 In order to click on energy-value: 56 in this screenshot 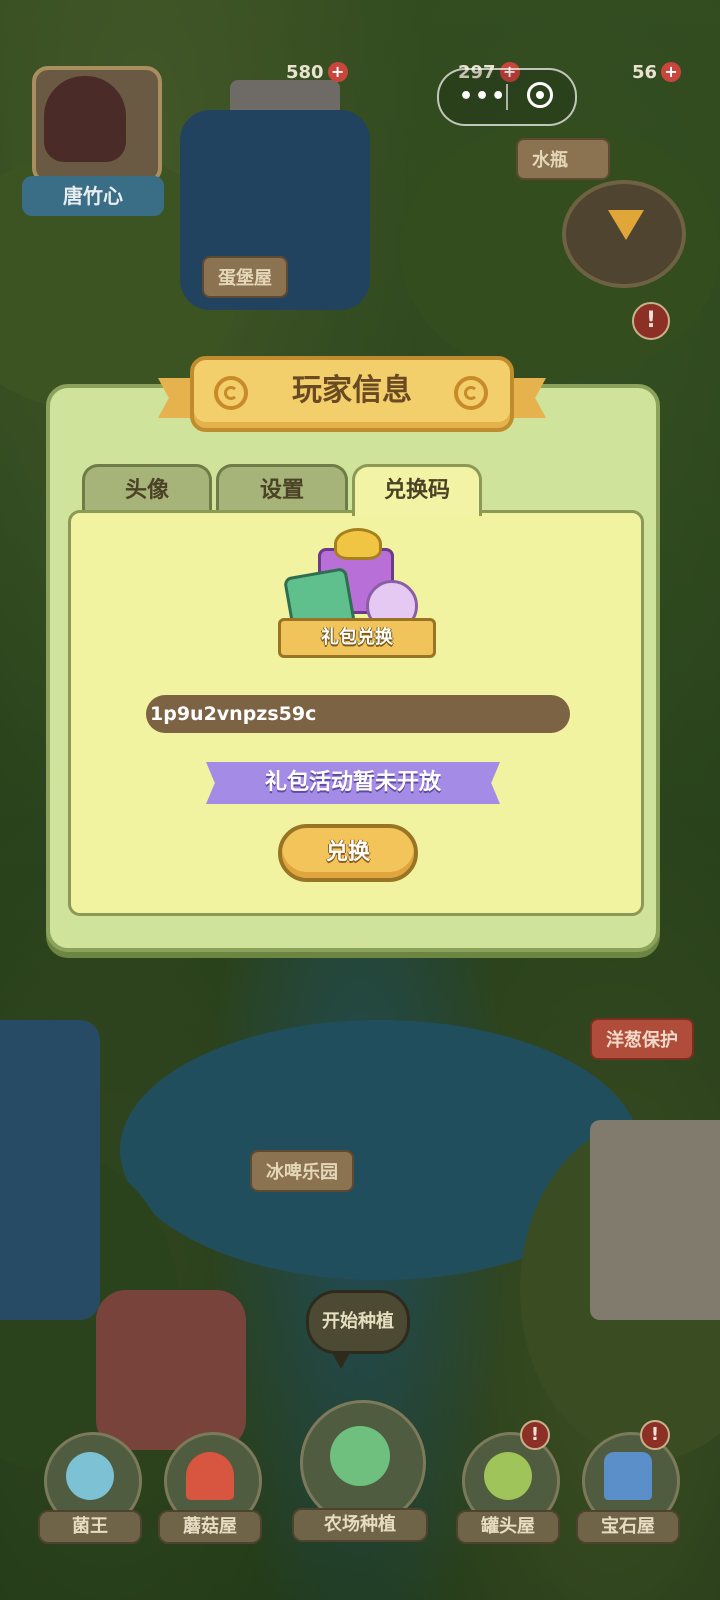, I will do `click(645, 72)`.